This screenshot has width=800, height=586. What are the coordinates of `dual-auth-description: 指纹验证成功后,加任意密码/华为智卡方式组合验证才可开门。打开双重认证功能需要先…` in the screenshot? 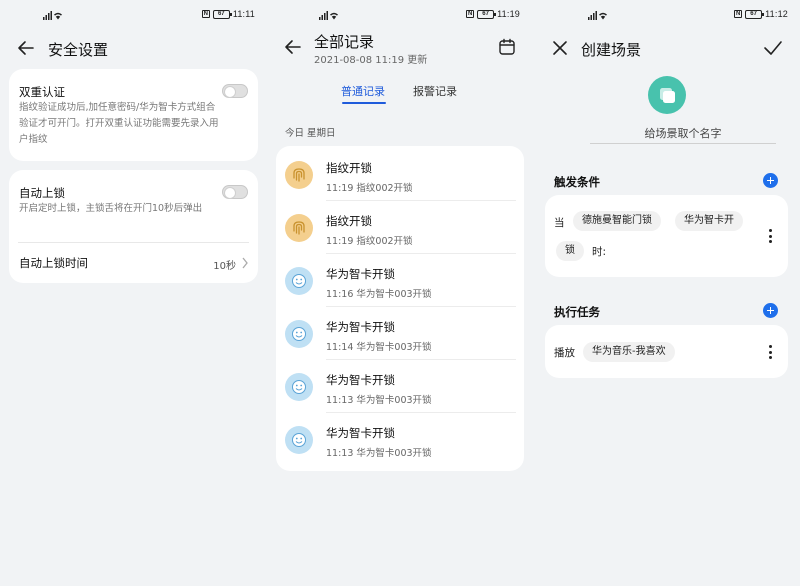 It's located at (119, 123).